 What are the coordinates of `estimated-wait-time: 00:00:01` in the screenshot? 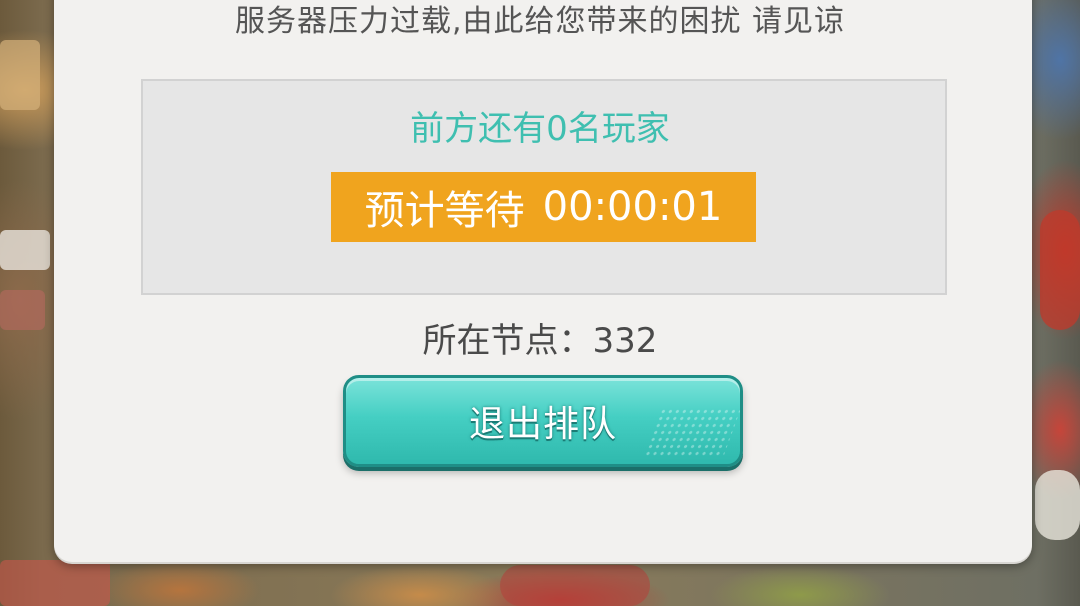 It's located at (632, 207).